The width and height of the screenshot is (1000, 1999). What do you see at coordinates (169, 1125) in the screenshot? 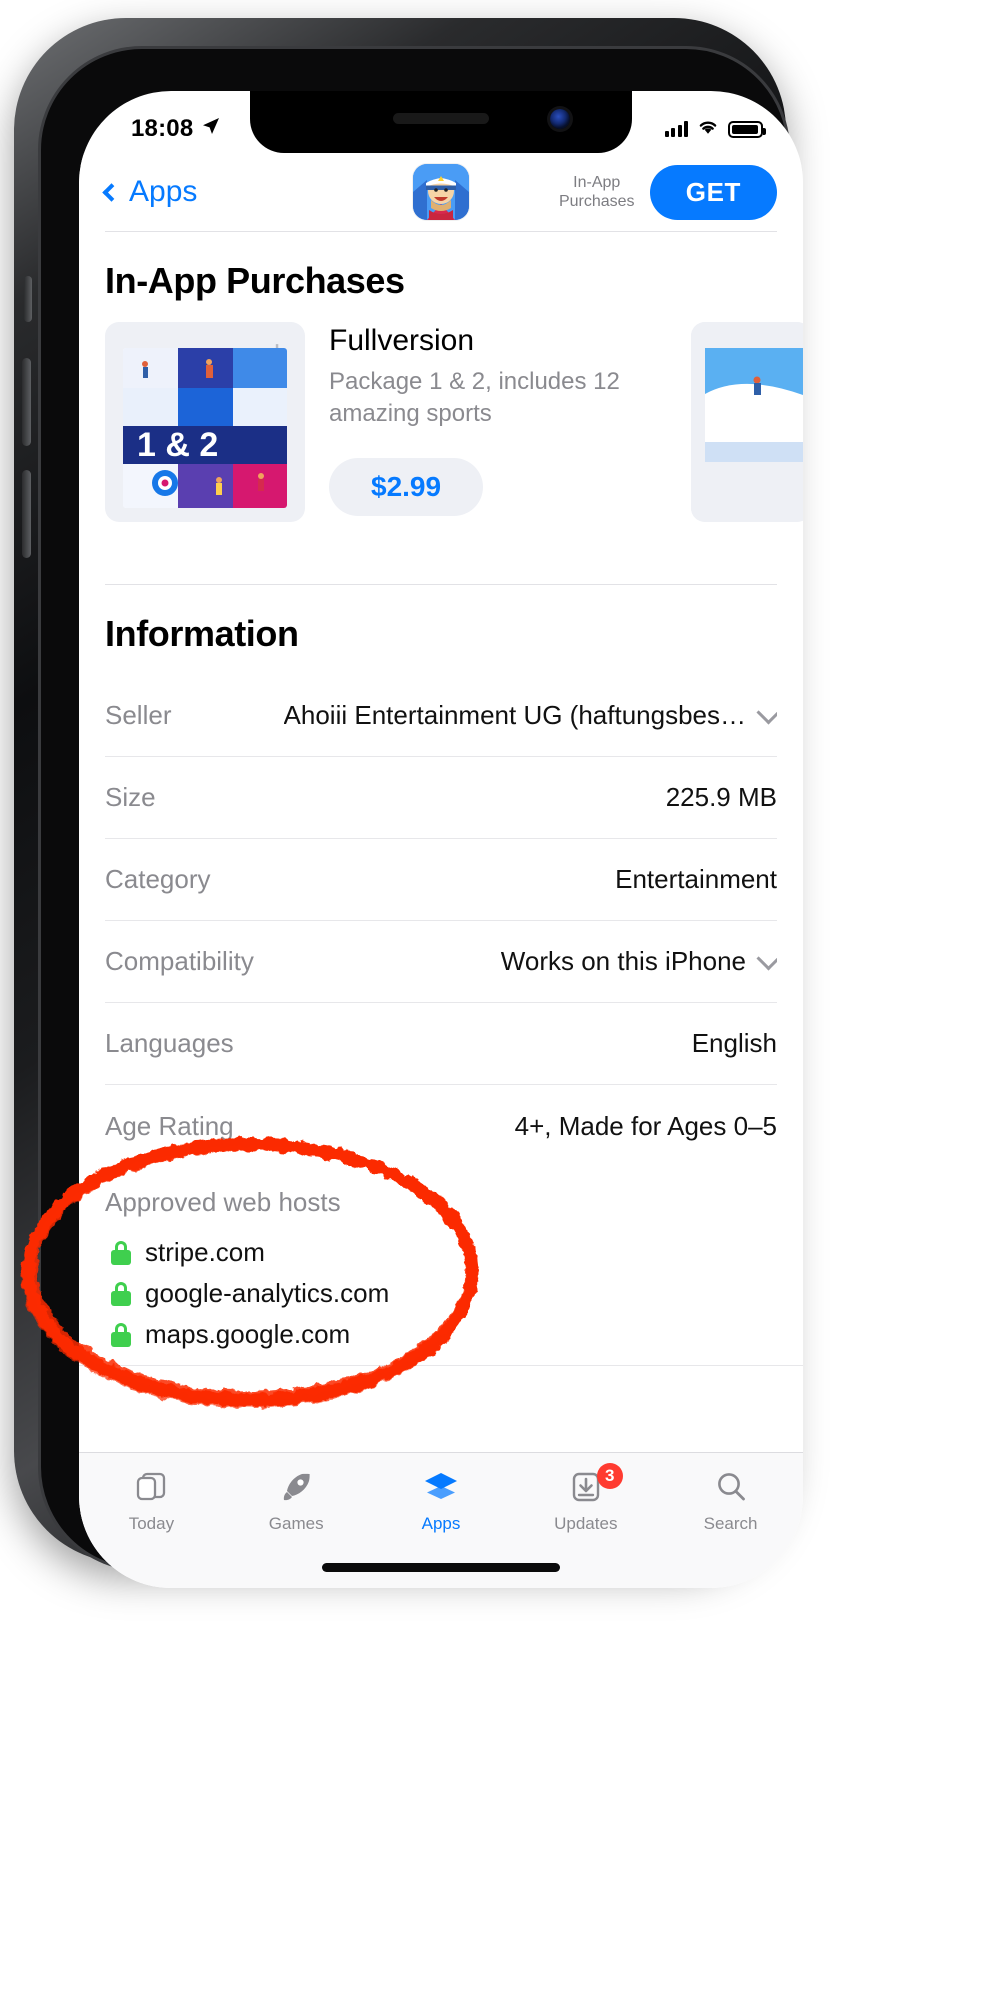
I see `info-key: Age Rating` at bounding box center [169, 1125].